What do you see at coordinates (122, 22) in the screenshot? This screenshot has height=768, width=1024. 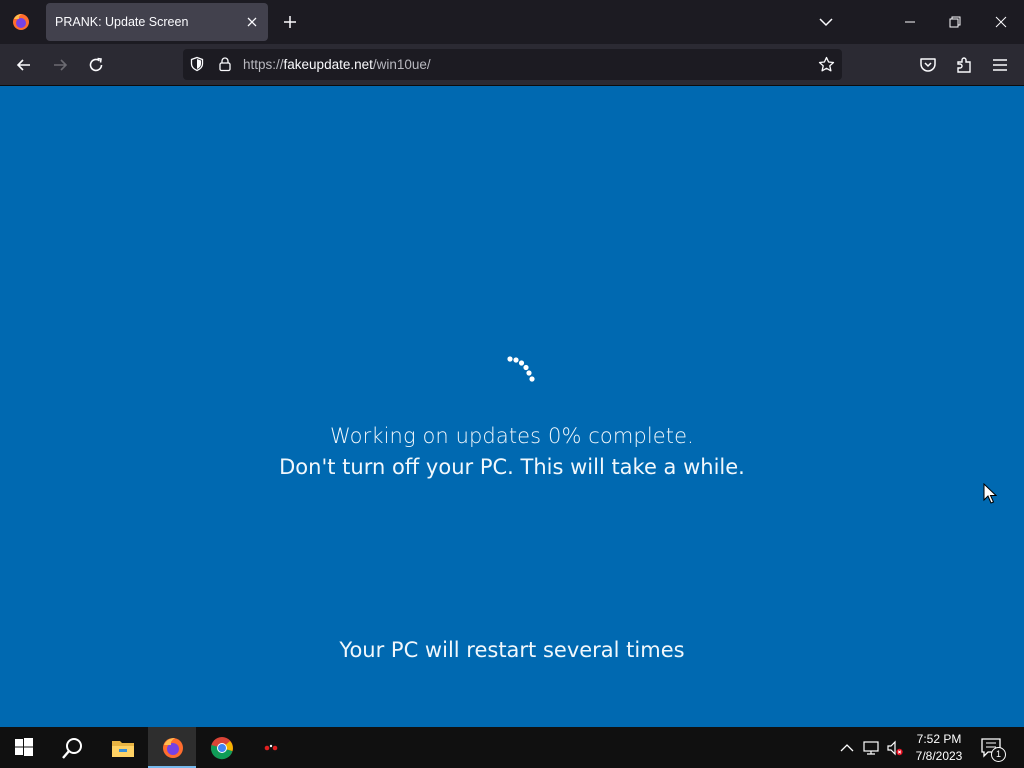 I see `tab-title: PRANK: Update Screen` at bounding box center [122, 22].